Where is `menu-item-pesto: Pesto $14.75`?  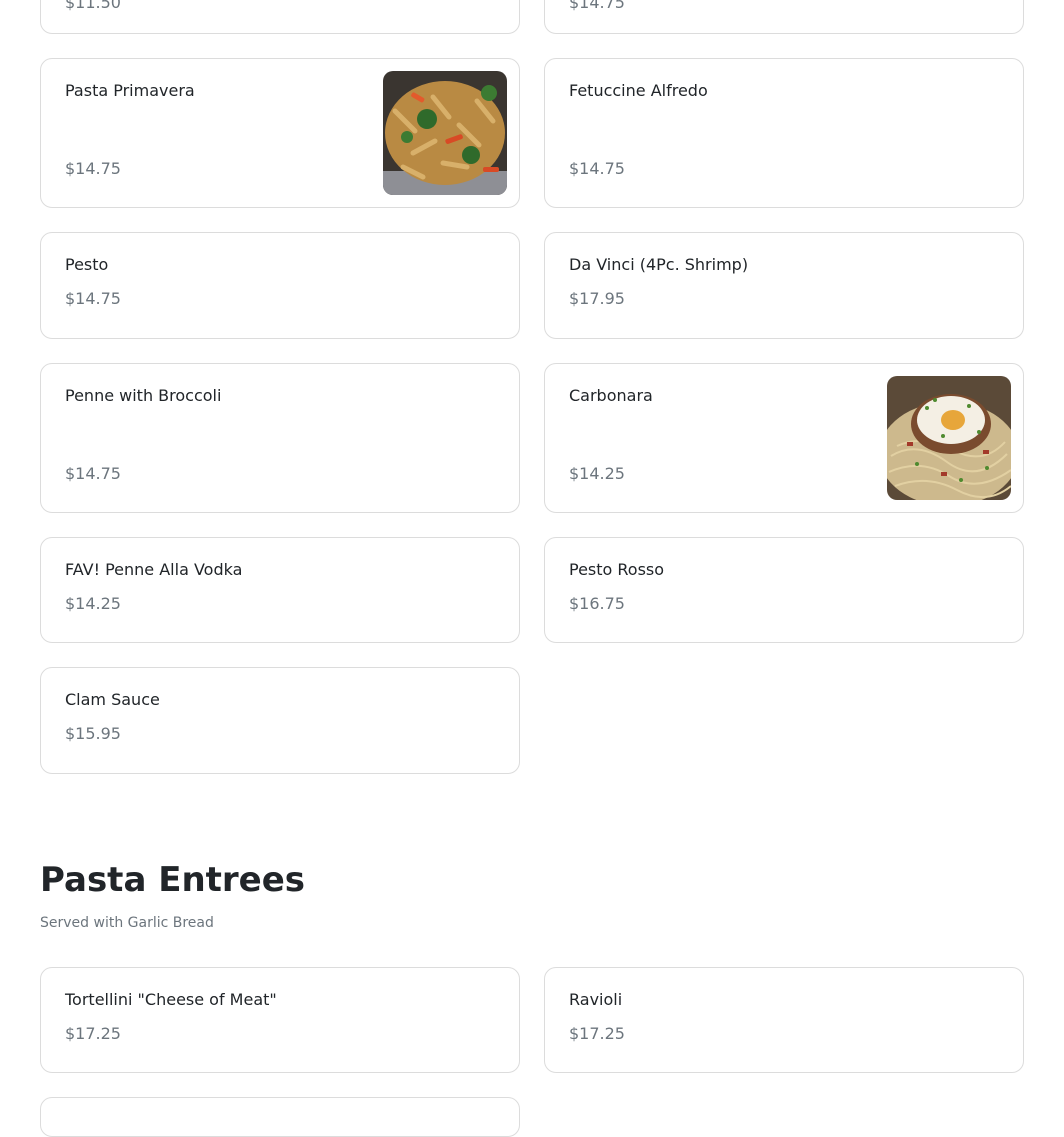
menu-item-pesto: Pesto $14.75 is located at coordinates (280, 285).